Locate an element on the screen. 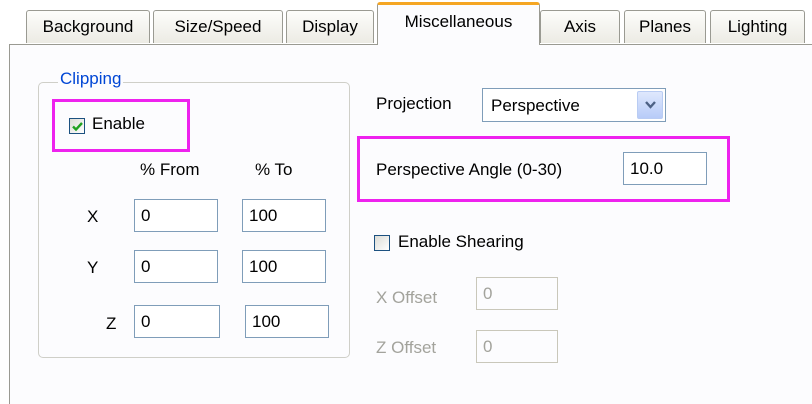  enable-shearing-label: Enable Shearing is located at coordinates (461, 242).